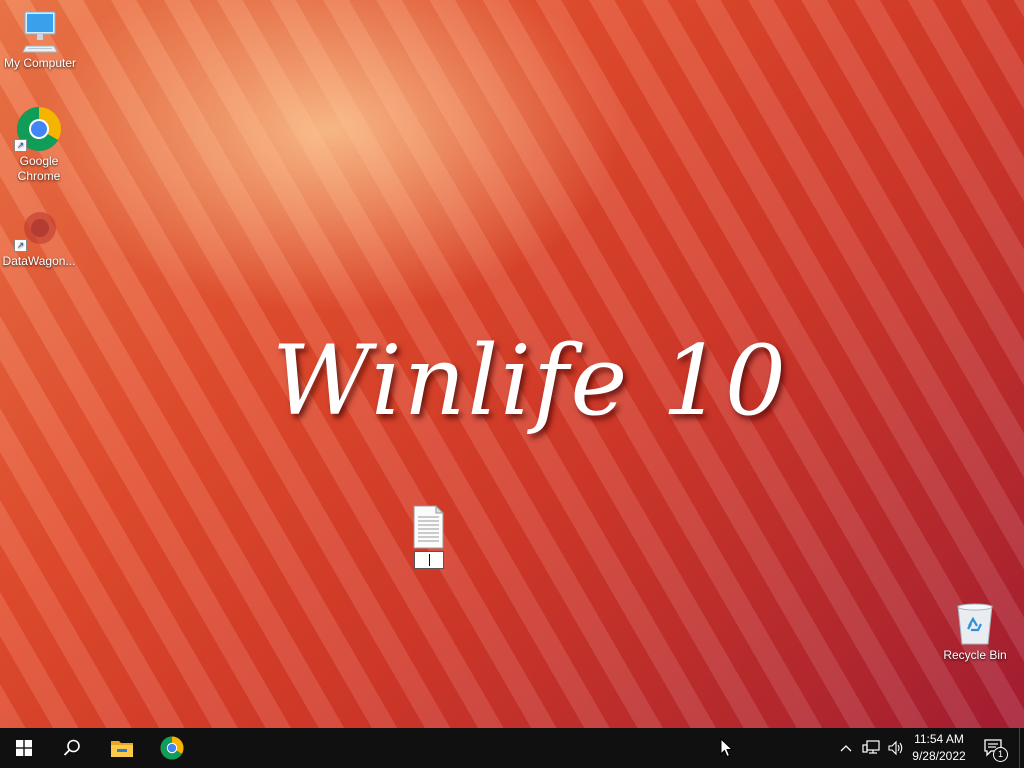 The width and height of the screenshot is (1024, 768). I want to click on rename-input, so click(429, 560).